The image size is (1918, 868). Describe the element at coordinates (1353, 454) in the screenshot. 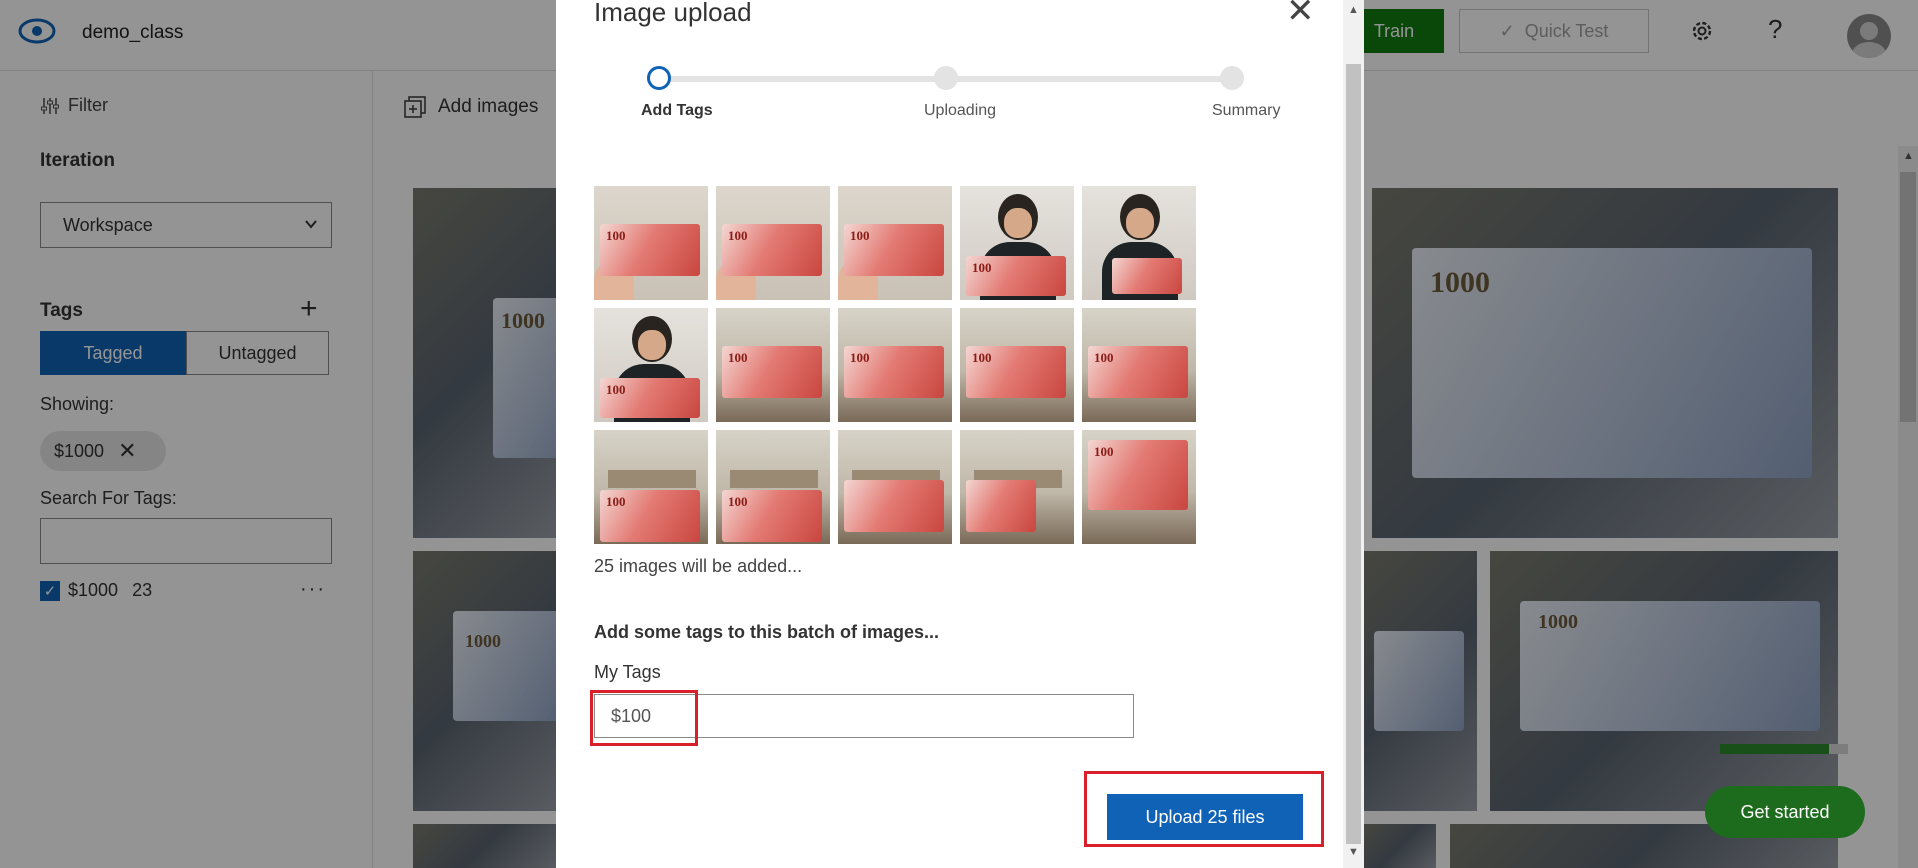

I see `dialog-scrollbar-thumb` at that location.